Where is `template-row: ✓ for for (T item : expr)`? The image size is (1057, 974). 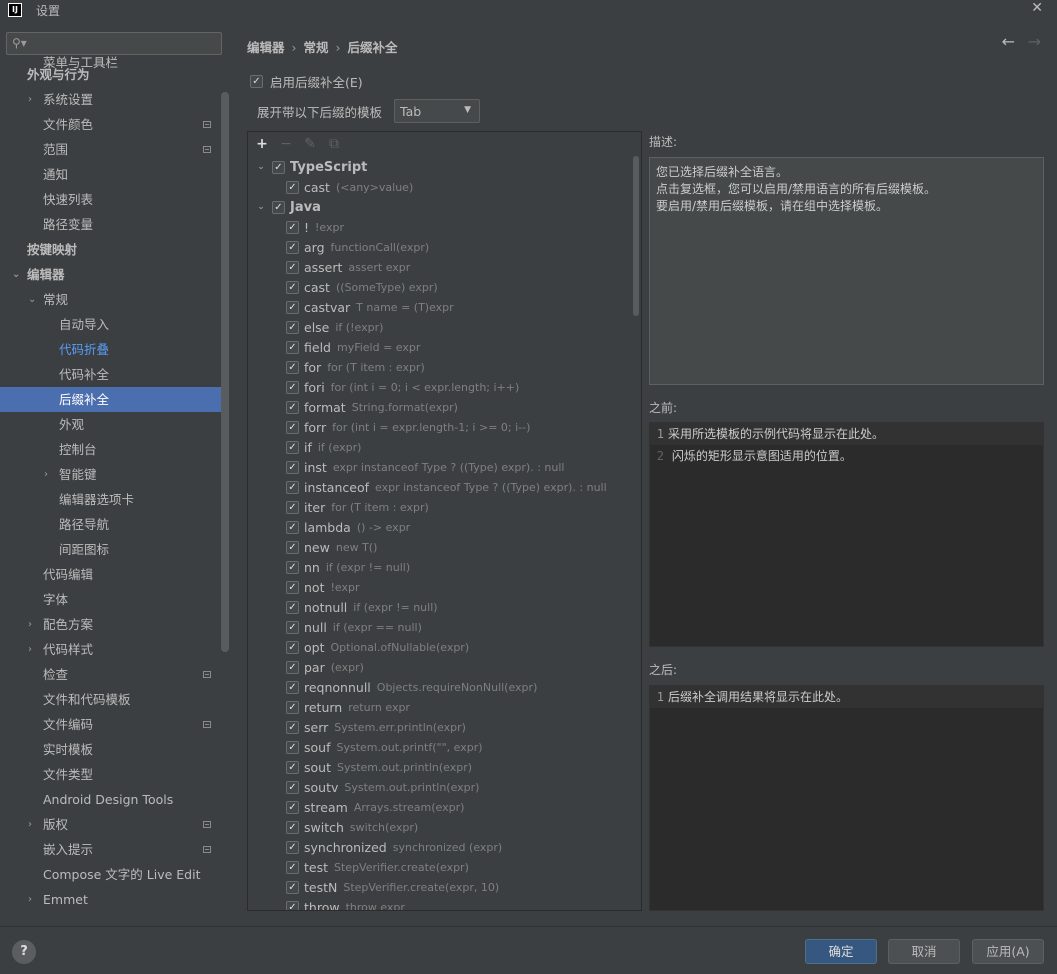
template-row: ✓ for for (T item : expr) is located at coordinates (355, 367).